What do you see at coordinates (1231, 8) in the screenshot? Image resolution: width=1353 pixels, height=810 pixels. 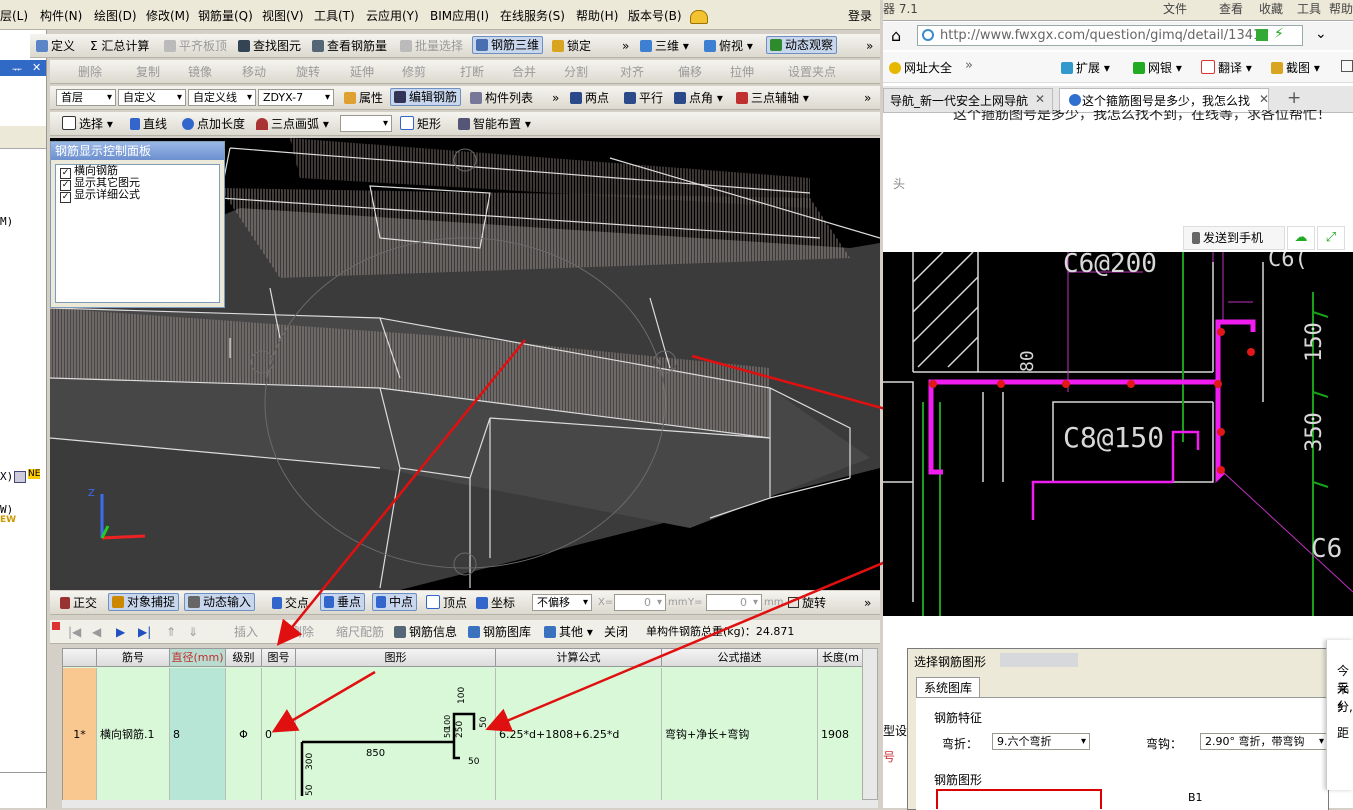 I see `browser-menu-view: 查看` at bounding box center [1231, 8].